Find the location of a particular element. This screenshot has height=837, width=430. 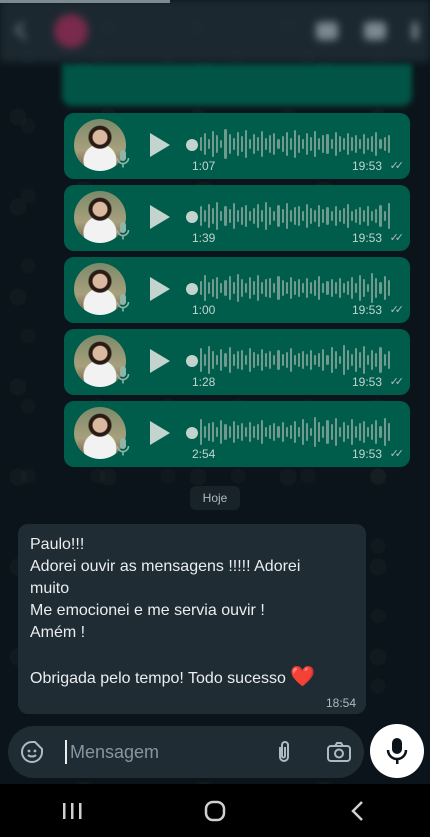

menu-icon is located at coordinates (415, 31).